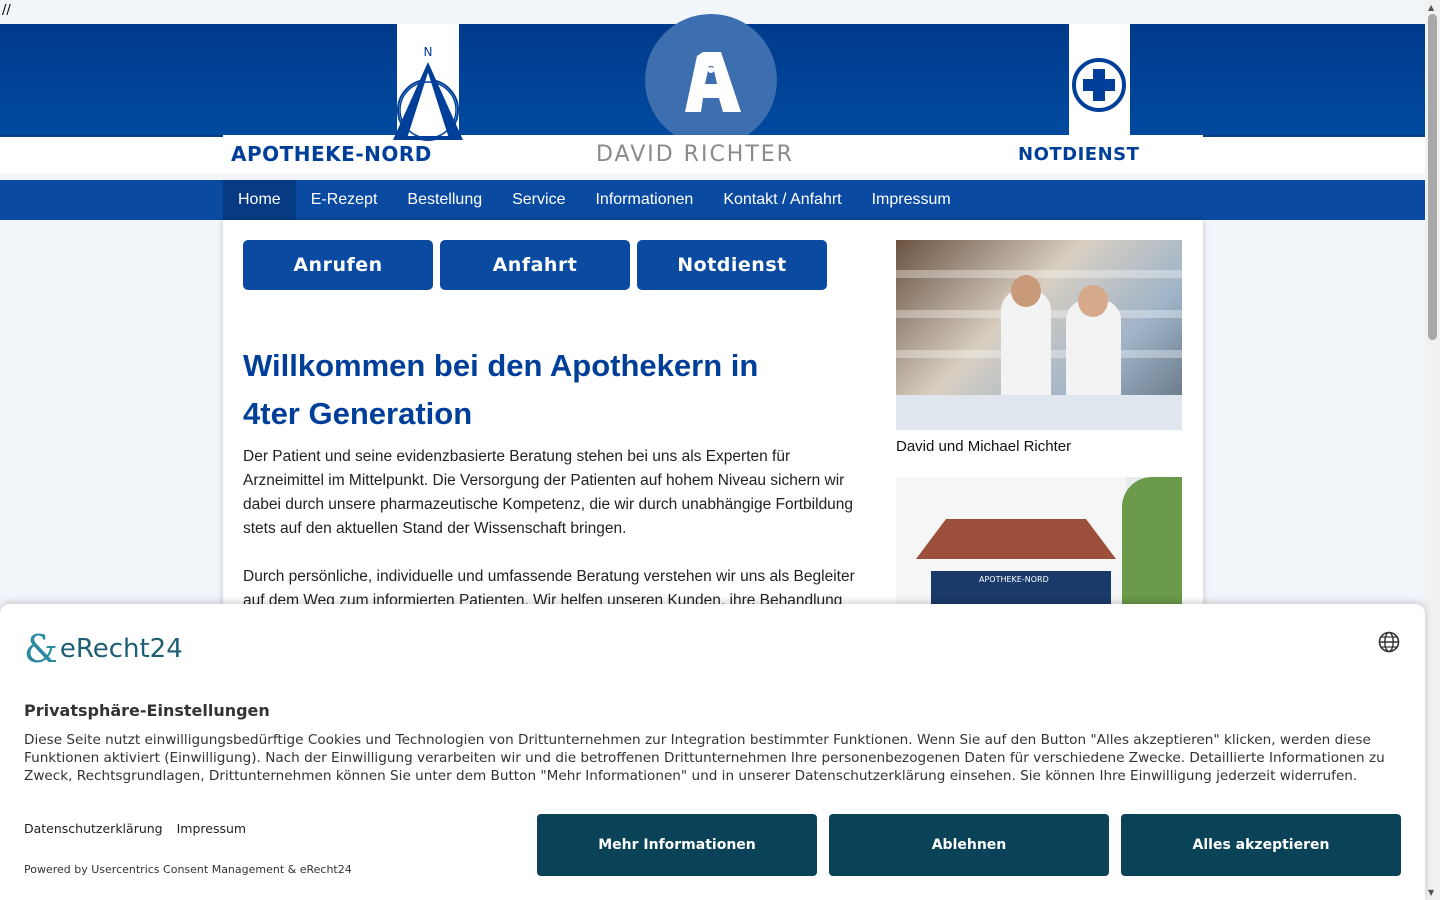 Image resolution: width=1440 pixels, height=900 pixels. Describe the element at coordinates (428, 93) in the screenshot. I see `compass-logo-icon: N` at that location.